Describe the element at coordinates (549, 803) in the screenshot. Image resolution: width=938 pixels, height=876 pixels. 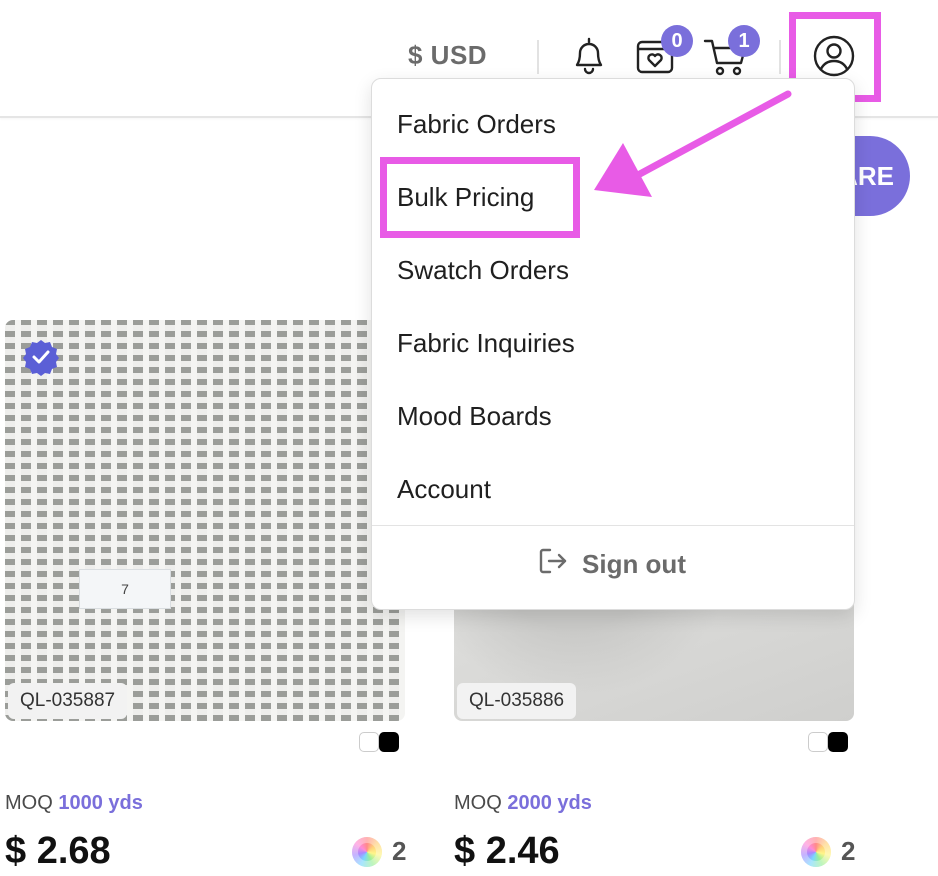
I see `moq-value: 2000 yds` at that location.